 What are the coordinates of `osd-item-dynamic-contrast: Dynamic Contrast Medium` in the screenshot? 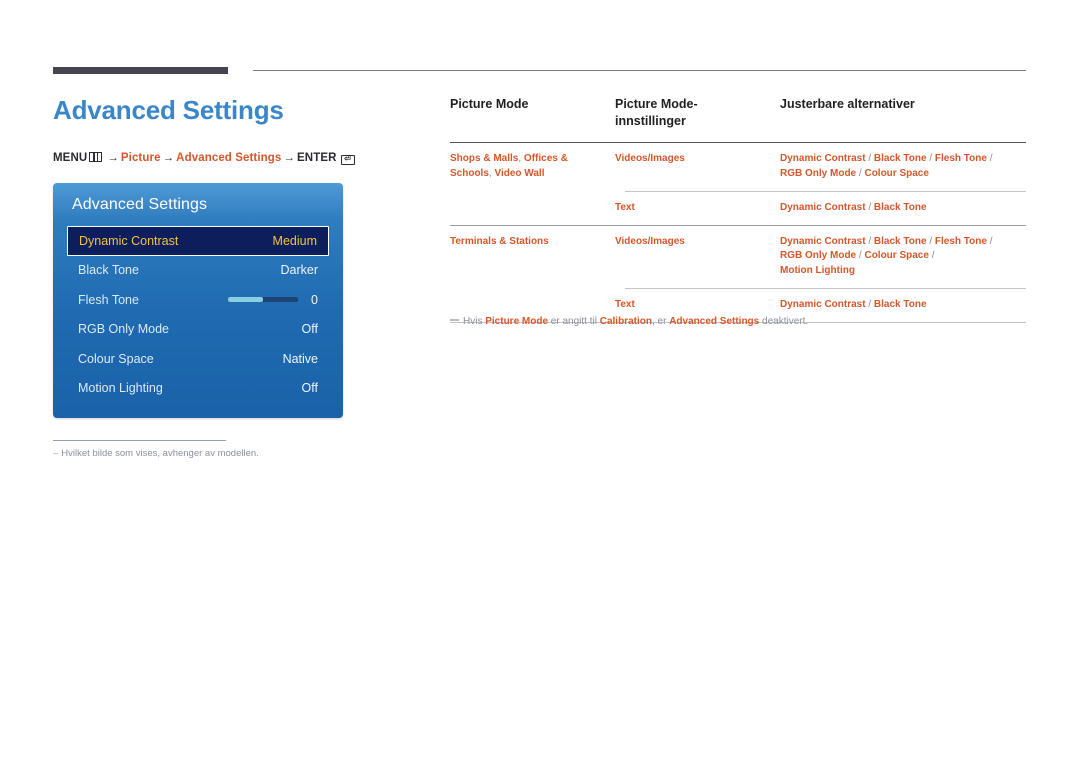 It's located at (198, 241).